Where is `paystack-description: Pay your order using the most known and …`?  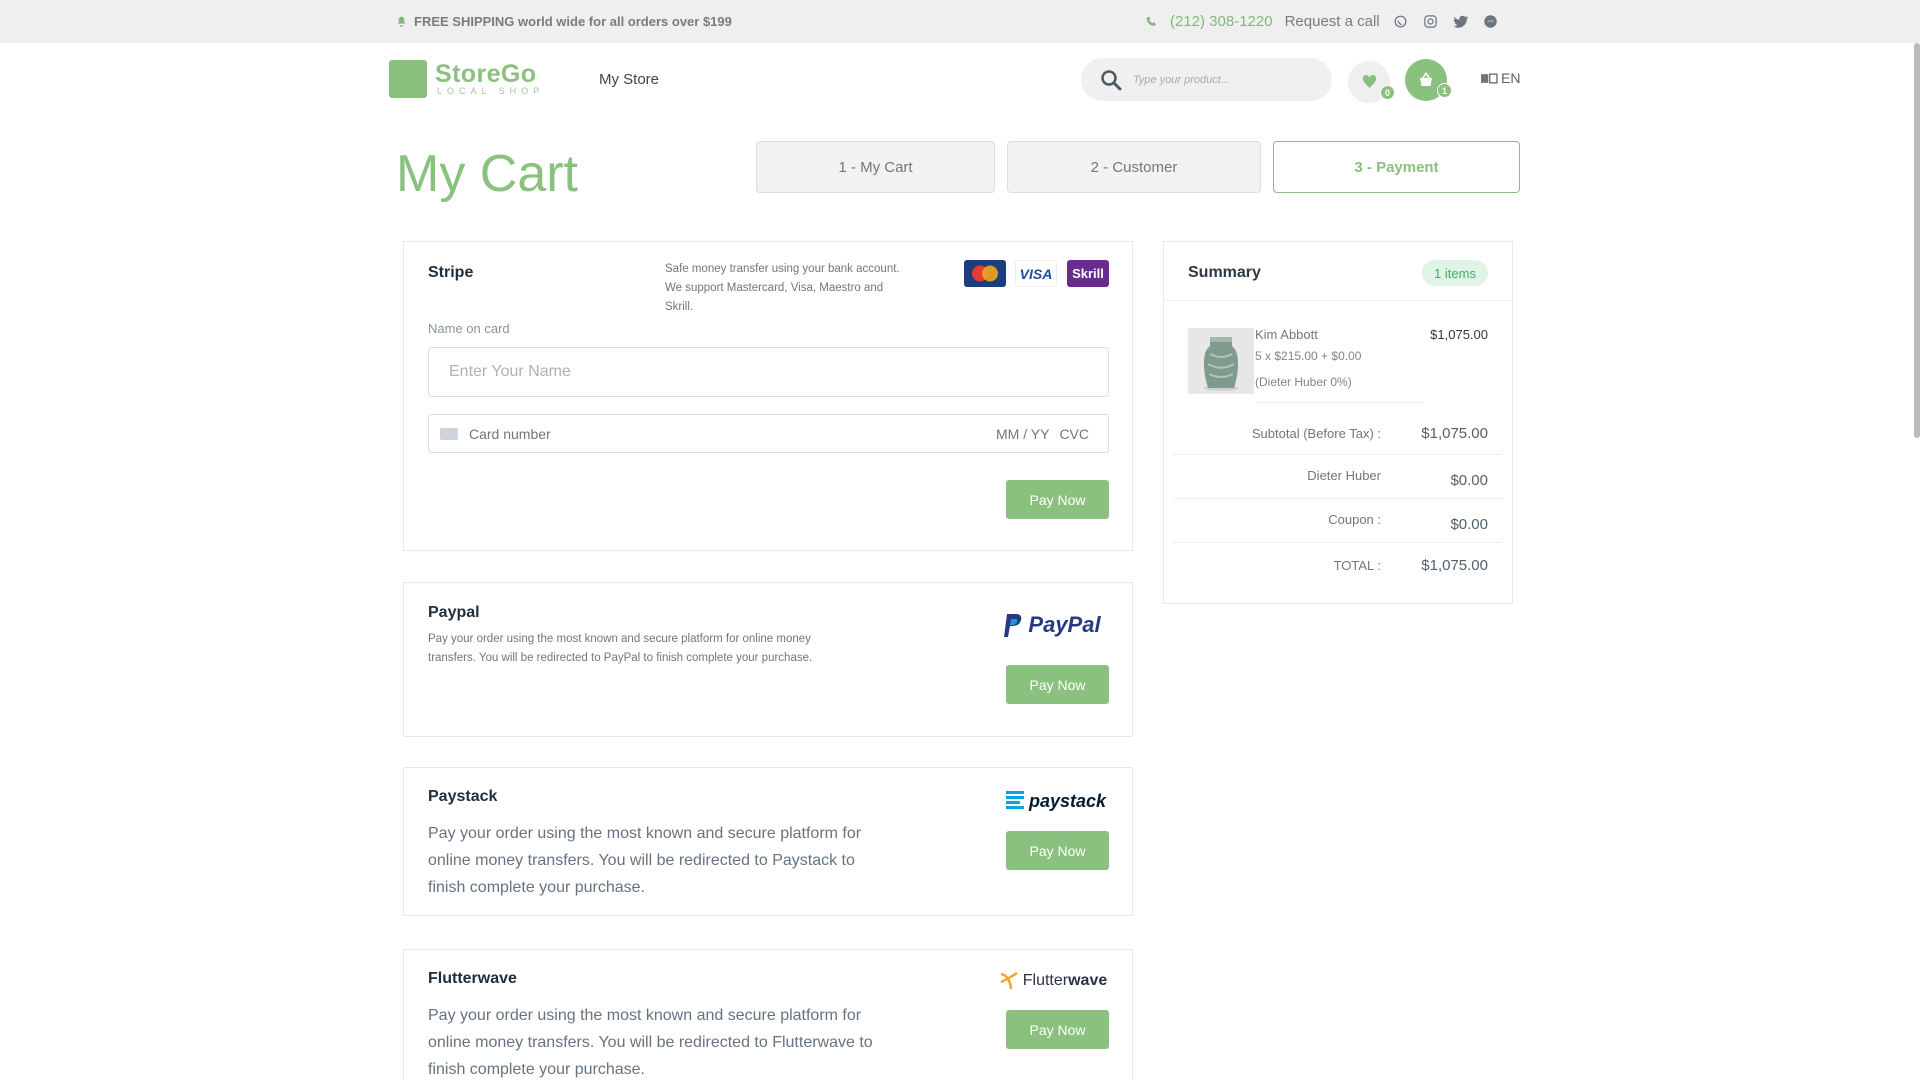 paystack-description: Pay your order using the most known and … is located at coordinates (645, 860).